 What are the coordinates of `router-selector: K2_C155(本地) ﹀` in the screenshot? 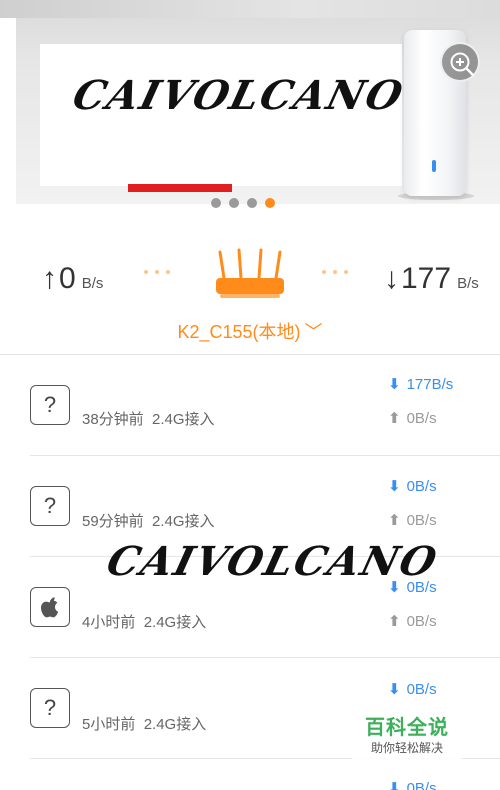 It's located at (250, 331).